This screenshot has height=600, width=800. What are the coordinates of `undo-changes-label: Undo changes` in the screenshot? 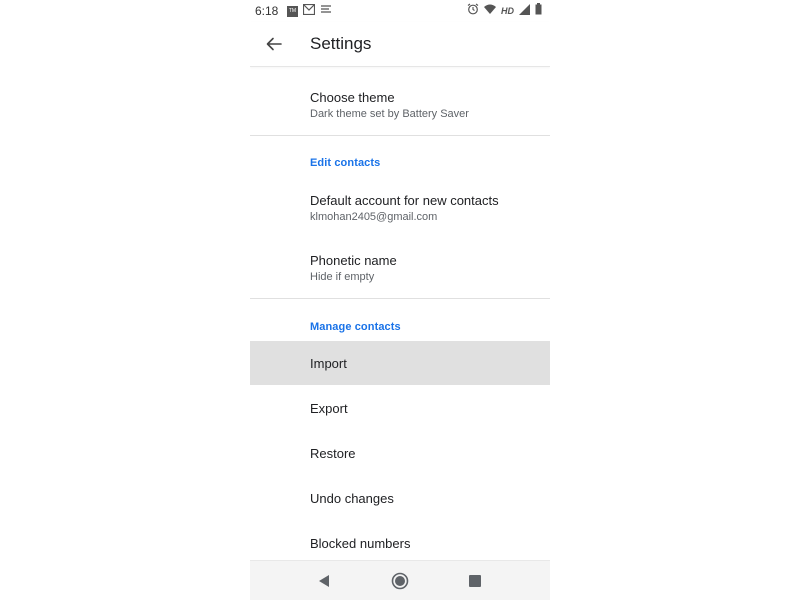 It's located at (352, 498).